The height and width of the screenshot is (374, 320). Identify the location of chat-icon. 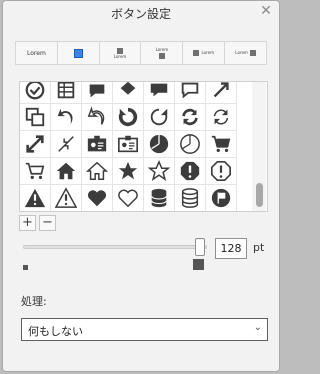
(190, 90).